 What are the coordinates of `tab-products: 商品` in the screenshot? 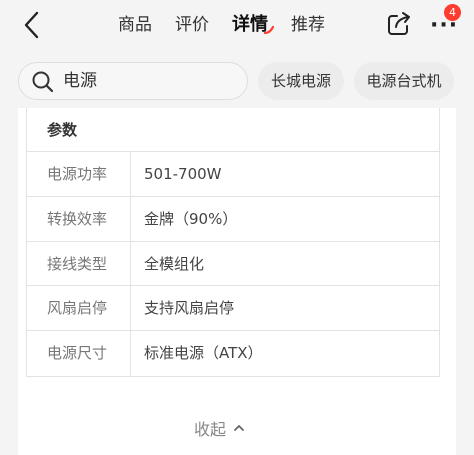 It's located at (135, 25).